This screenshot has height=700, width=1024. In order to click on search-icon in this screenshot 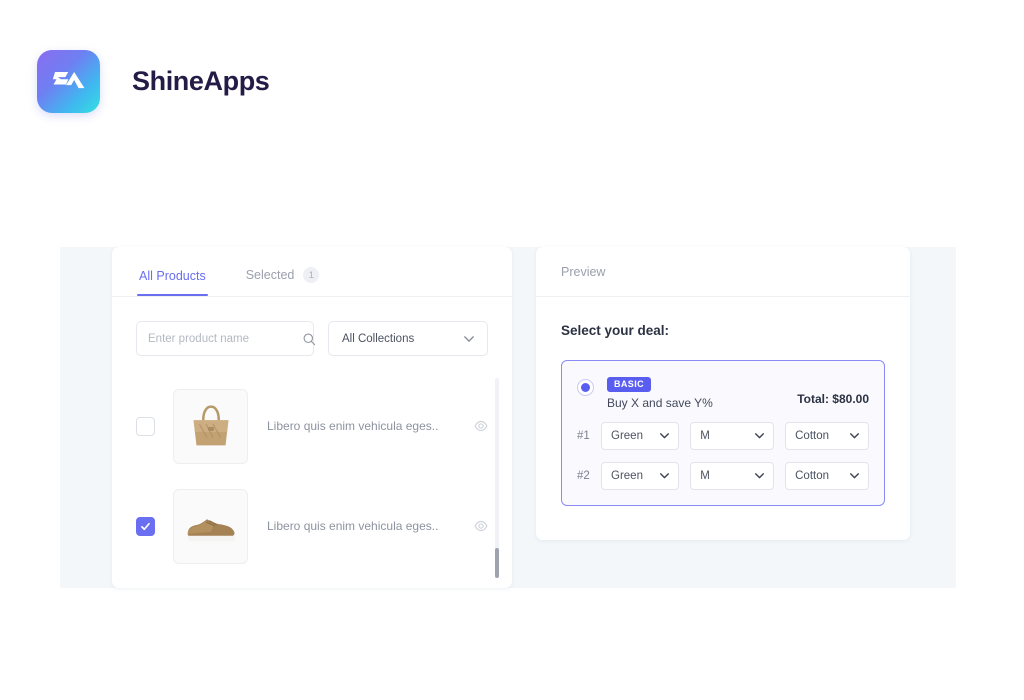, I will do `click(309, 339)`.